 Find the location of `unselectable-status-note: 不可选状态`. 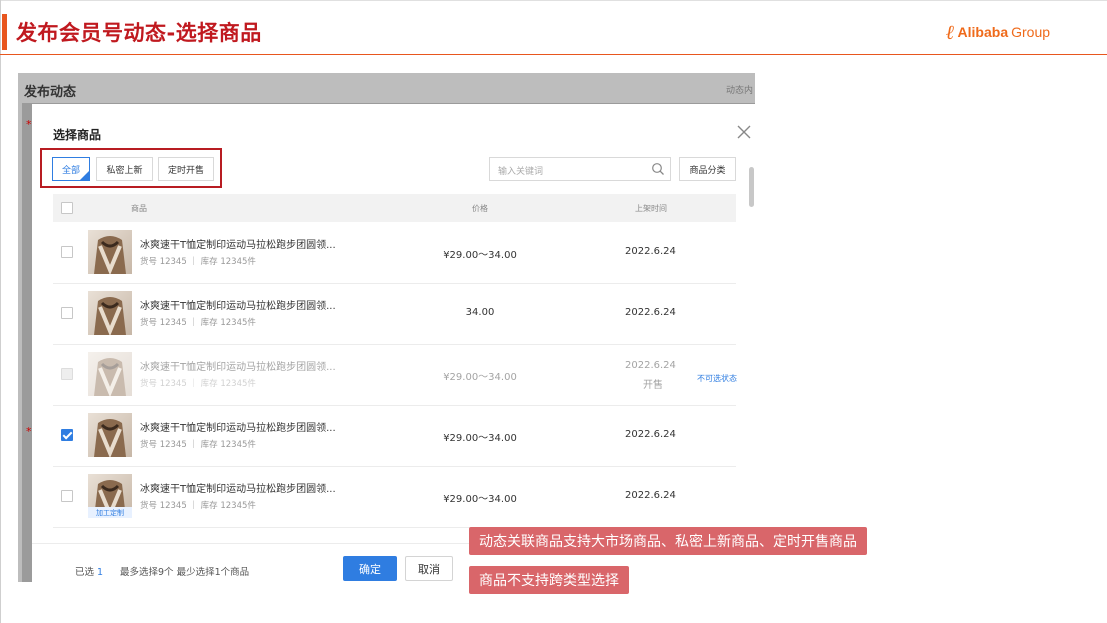

unselectable-status-note: 不可选状态 is located at coordinates (717, 378).